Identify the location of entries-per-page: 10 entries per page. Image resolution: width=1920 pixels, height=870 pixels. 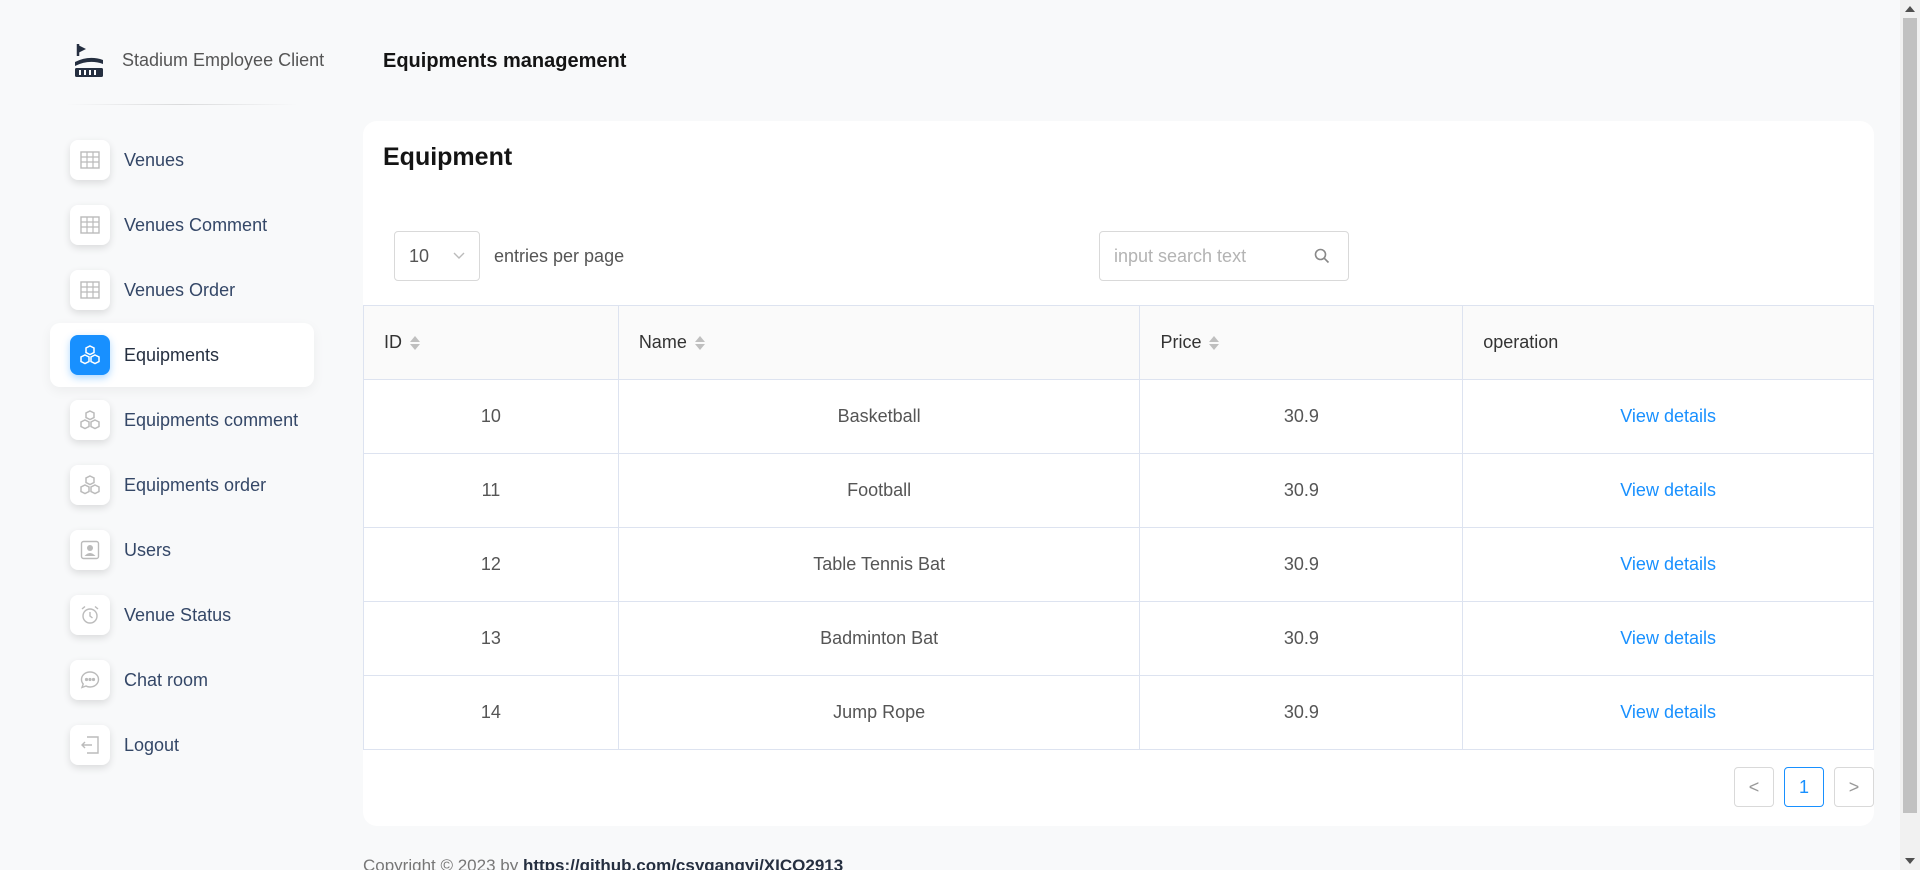
(509, 256).